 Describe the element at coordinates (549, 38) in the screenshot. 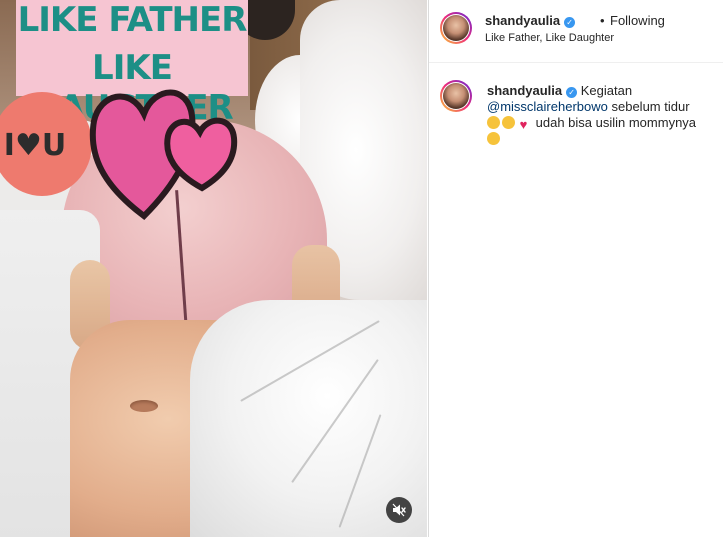

I see `post-location: Like Father, Like Daughter` at that location.